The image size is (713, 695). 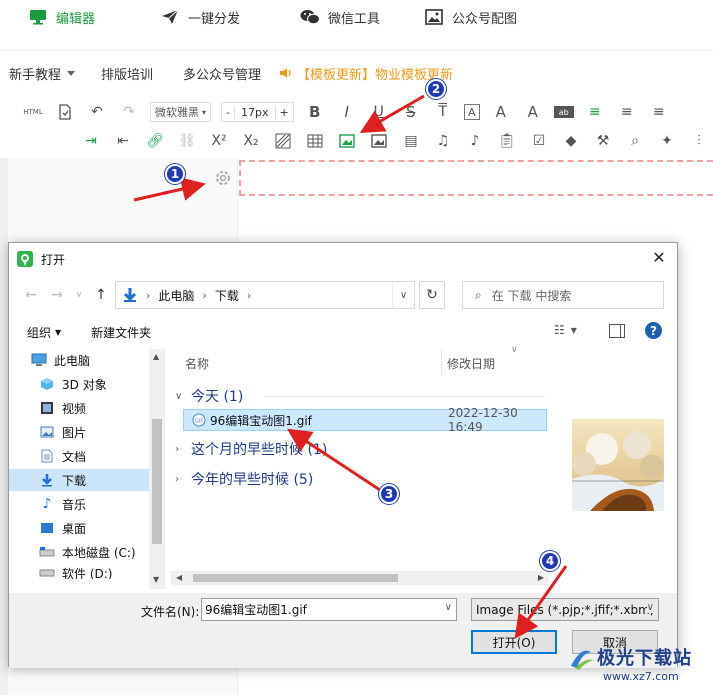 What do you see at coordinates (366, 73) in the screenshot?
I see `template-notice: 【模板更新】物业模板更新` at bounding box center [366, 73].